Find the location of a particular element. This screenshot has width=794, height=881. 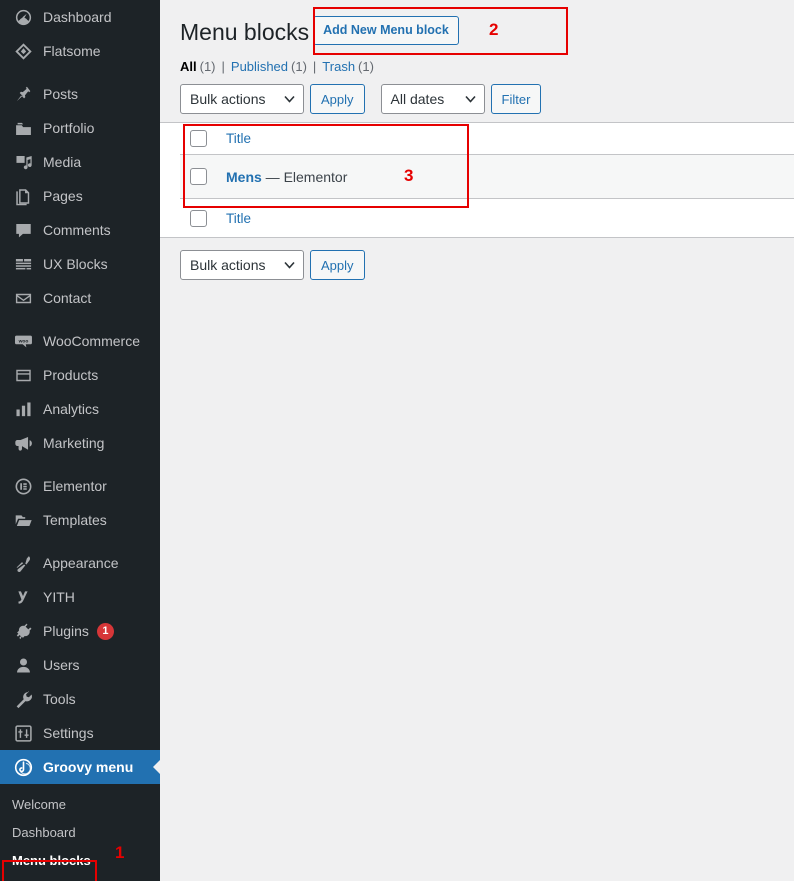

sidebar-item-settings: Settings is located at coordinates (80, 733).